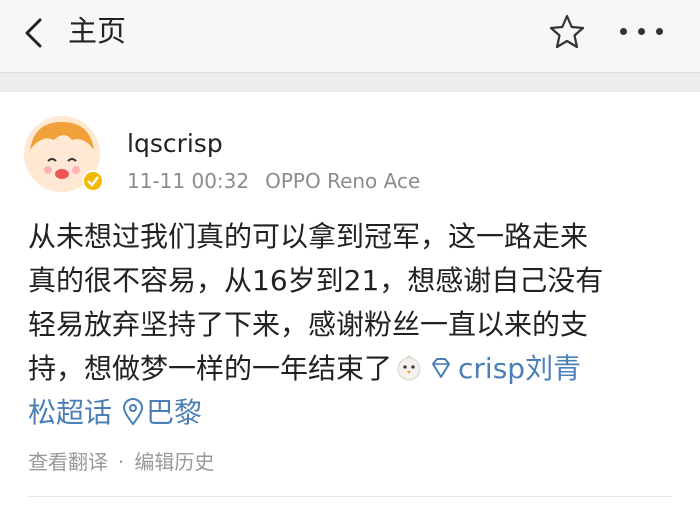  I want to click on star-outline-icon, so click(567, 32).